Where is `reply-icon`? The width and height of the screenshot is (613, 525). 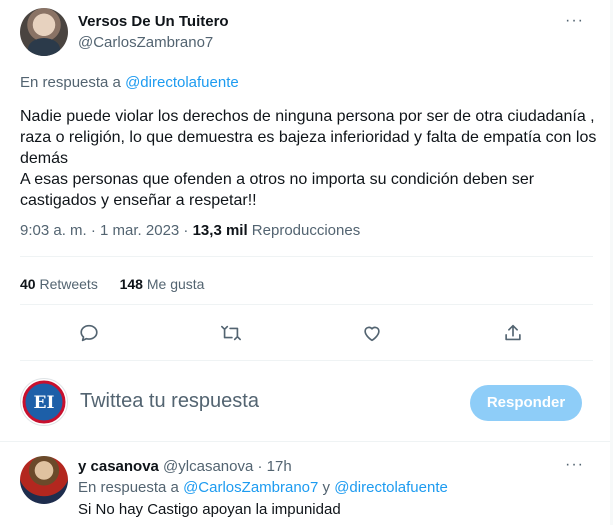 reply-icon is located at coordinates (89, 333).